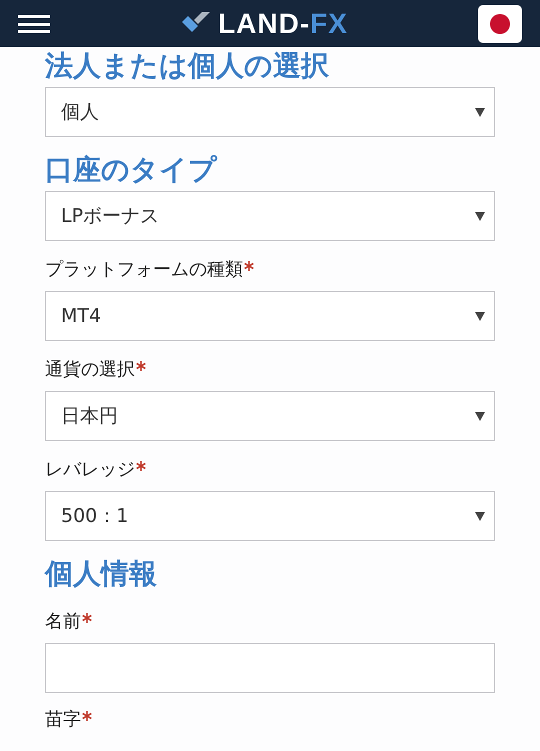 Image resolution: width=540 pixels, height=751 pixels. Describe the element at coordinates (63, 720) in the screenshot. I see `field-label: 苗字` at that location.